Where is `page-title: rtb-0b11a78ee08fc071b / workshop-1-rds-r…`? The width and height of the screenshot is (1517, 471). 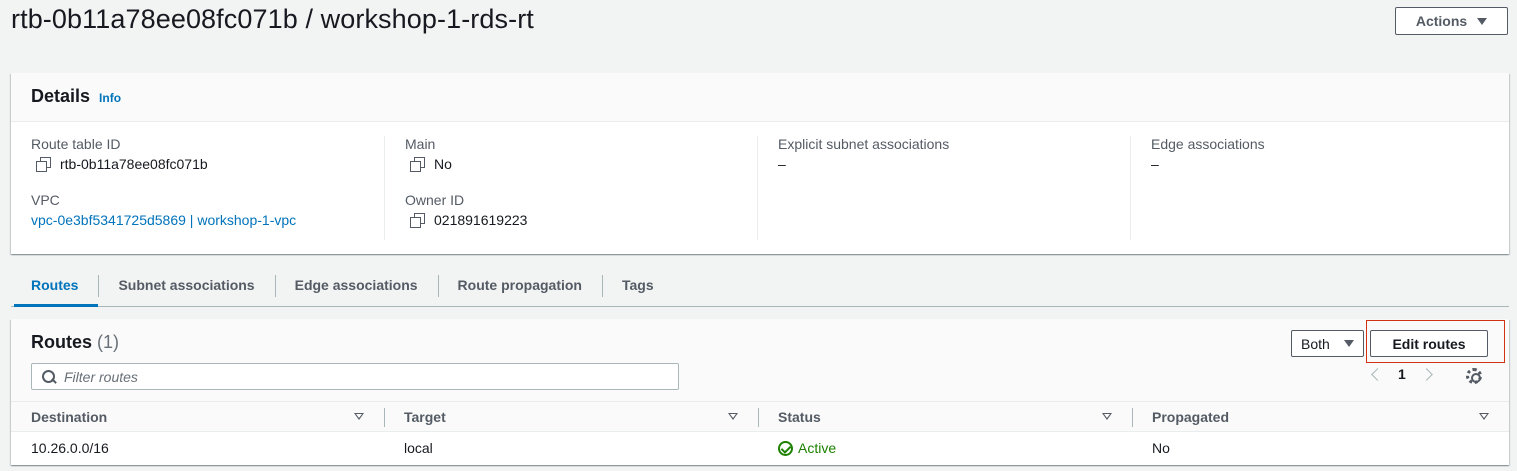 page-title: rtb-0b11a78ee08fc071b / workshop-1-rds-r… is located at coordinates (272, 19).